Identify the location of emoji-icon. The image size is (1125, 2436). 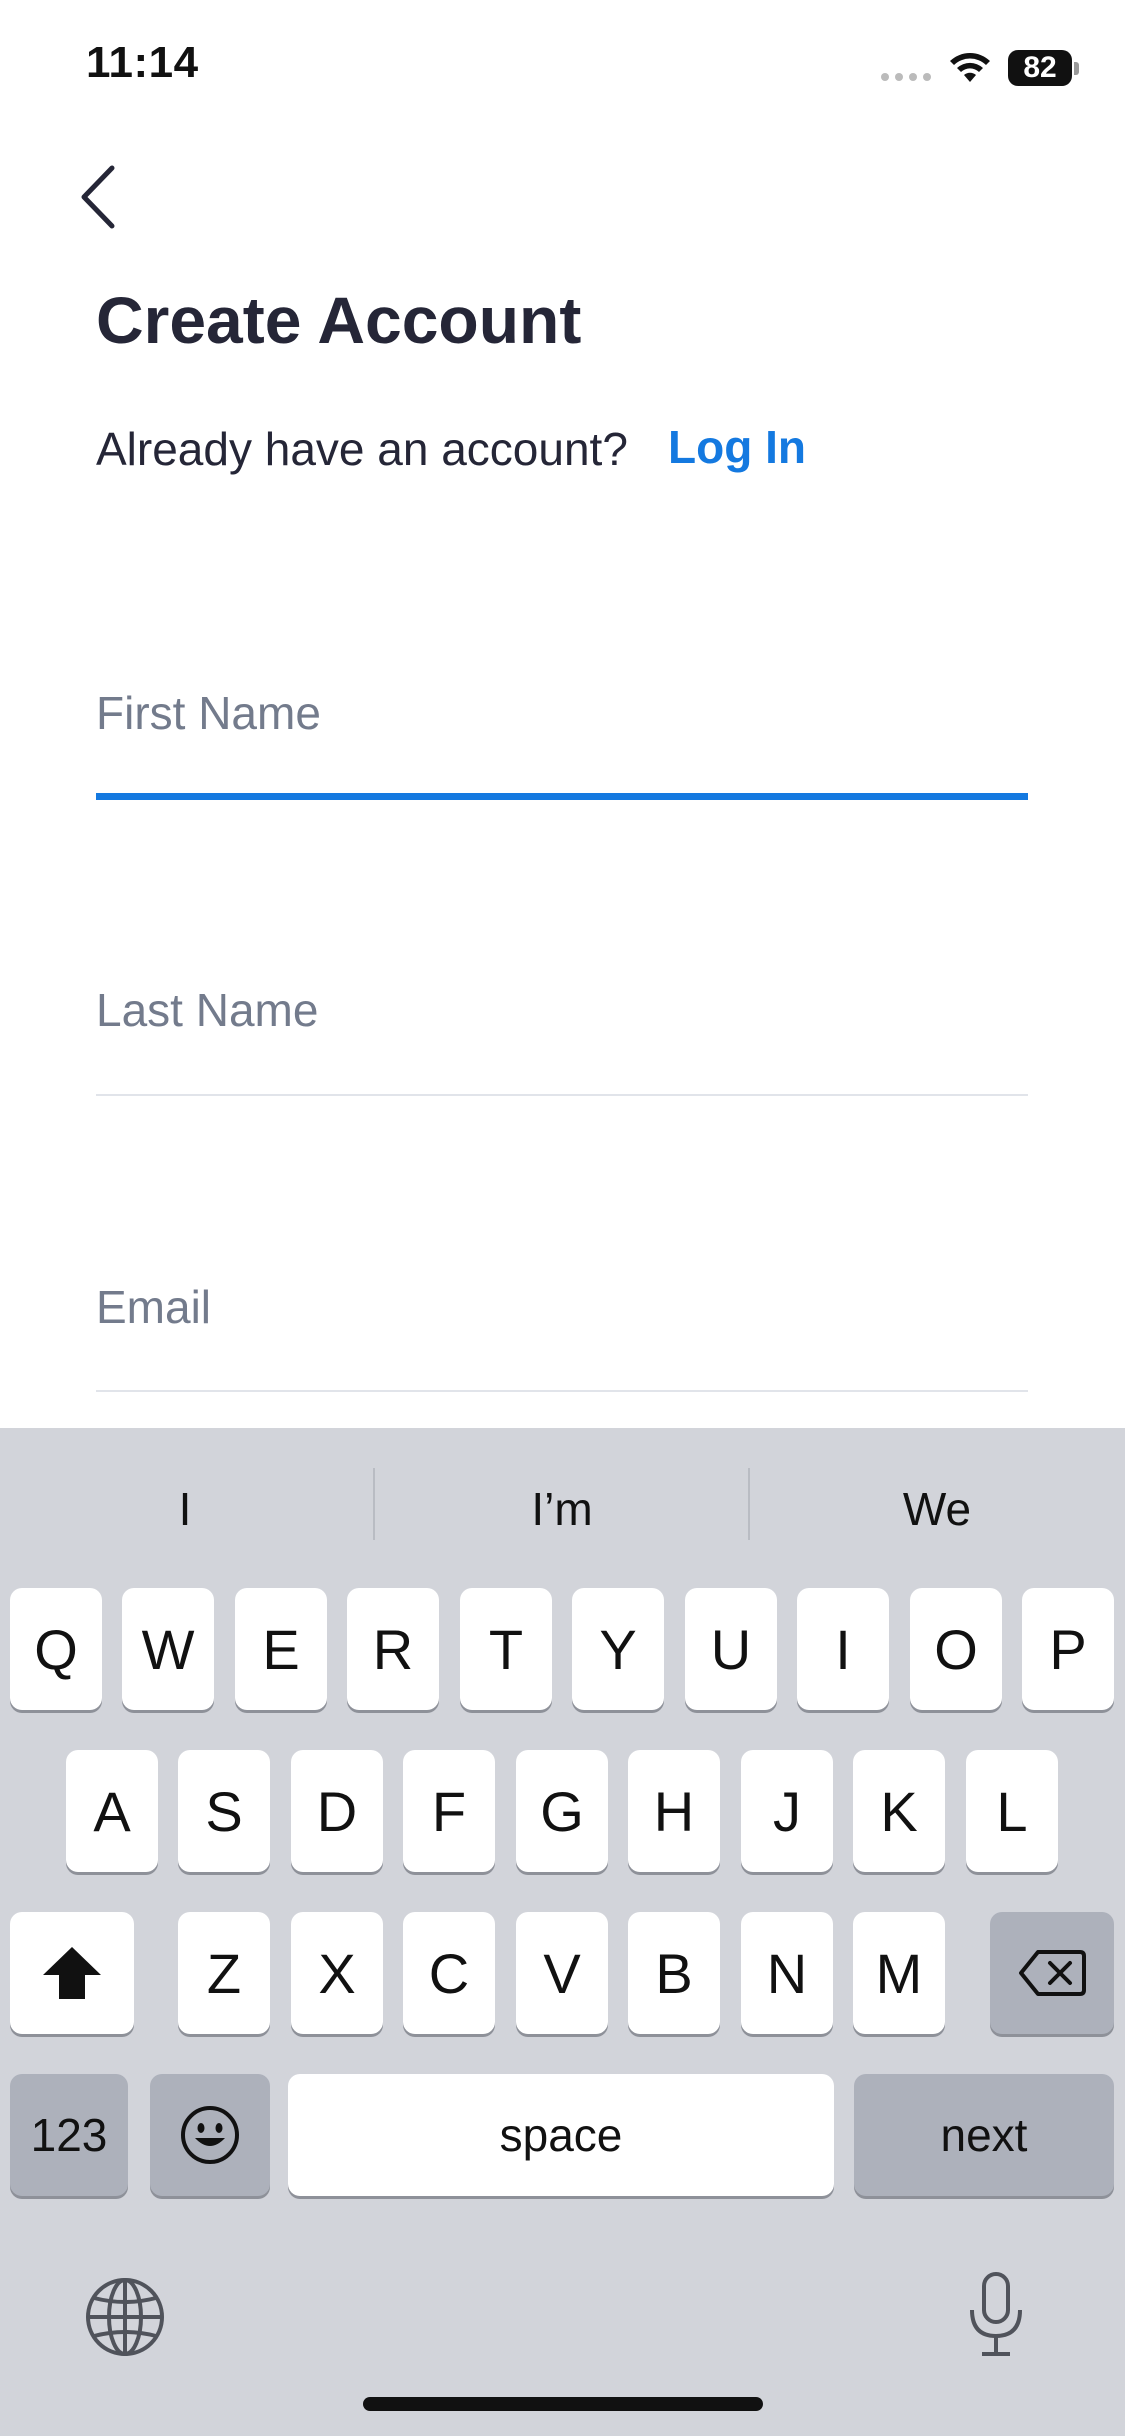
(210, 2135).